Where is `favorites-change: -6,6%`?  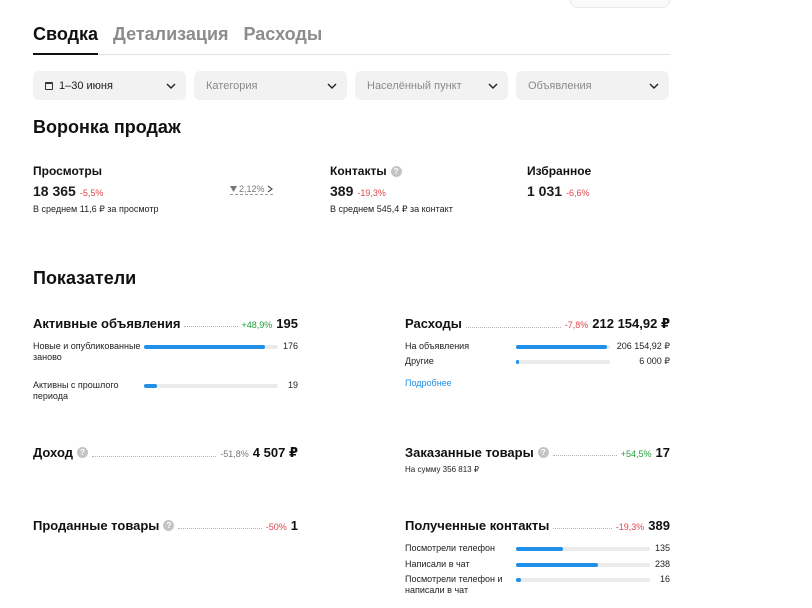
favorites-change: -6,6% is located at coordinates (578, 193).